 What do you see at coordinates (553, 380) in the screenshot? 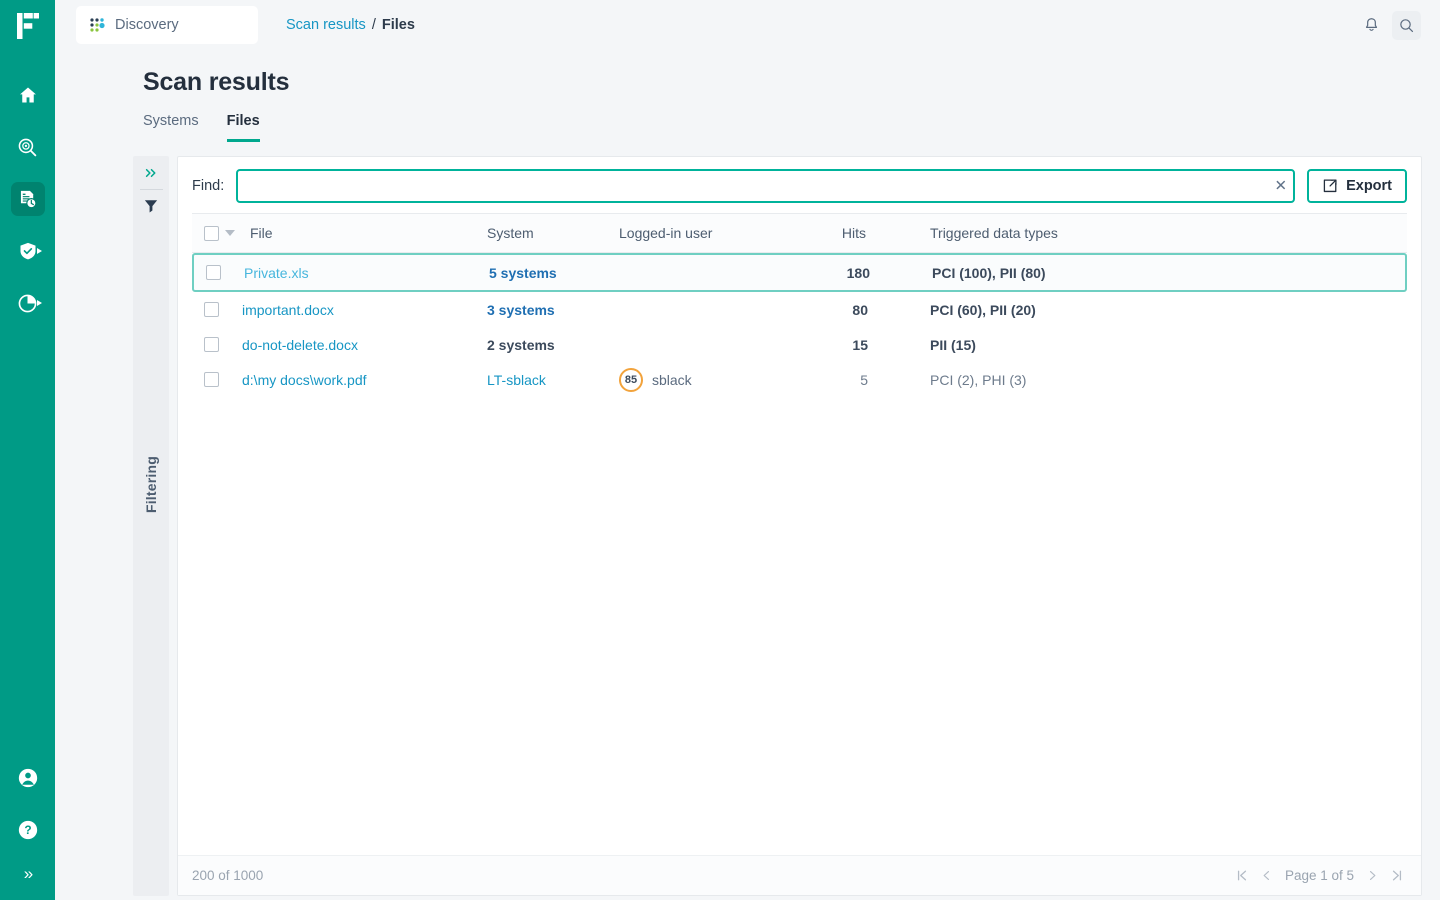
I see `cell-system: LT-sblack` at bounding box center [553, 380].